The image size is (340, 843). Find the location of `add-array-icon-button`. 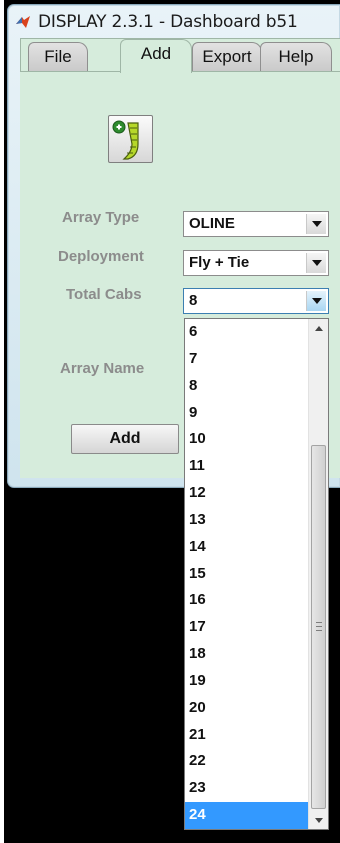

add-array-icon-button is located at coordinates (130, 139).